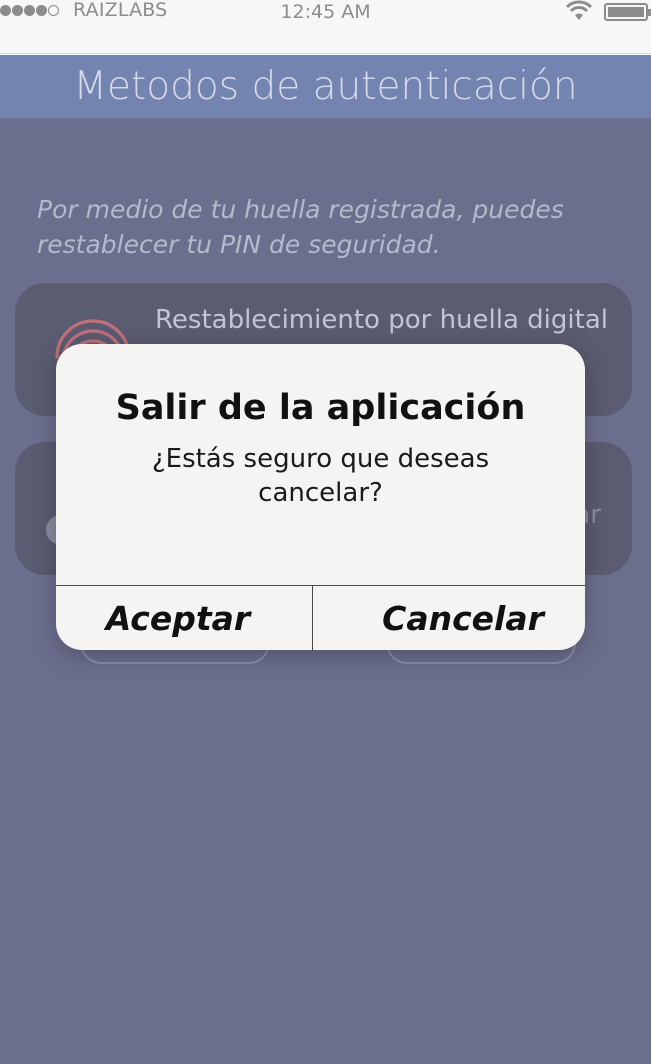  What do you see at coordinates (449, 618) in the screenshot?
I see `cancel-button: Cancelar` at bounding box center [449, 618].